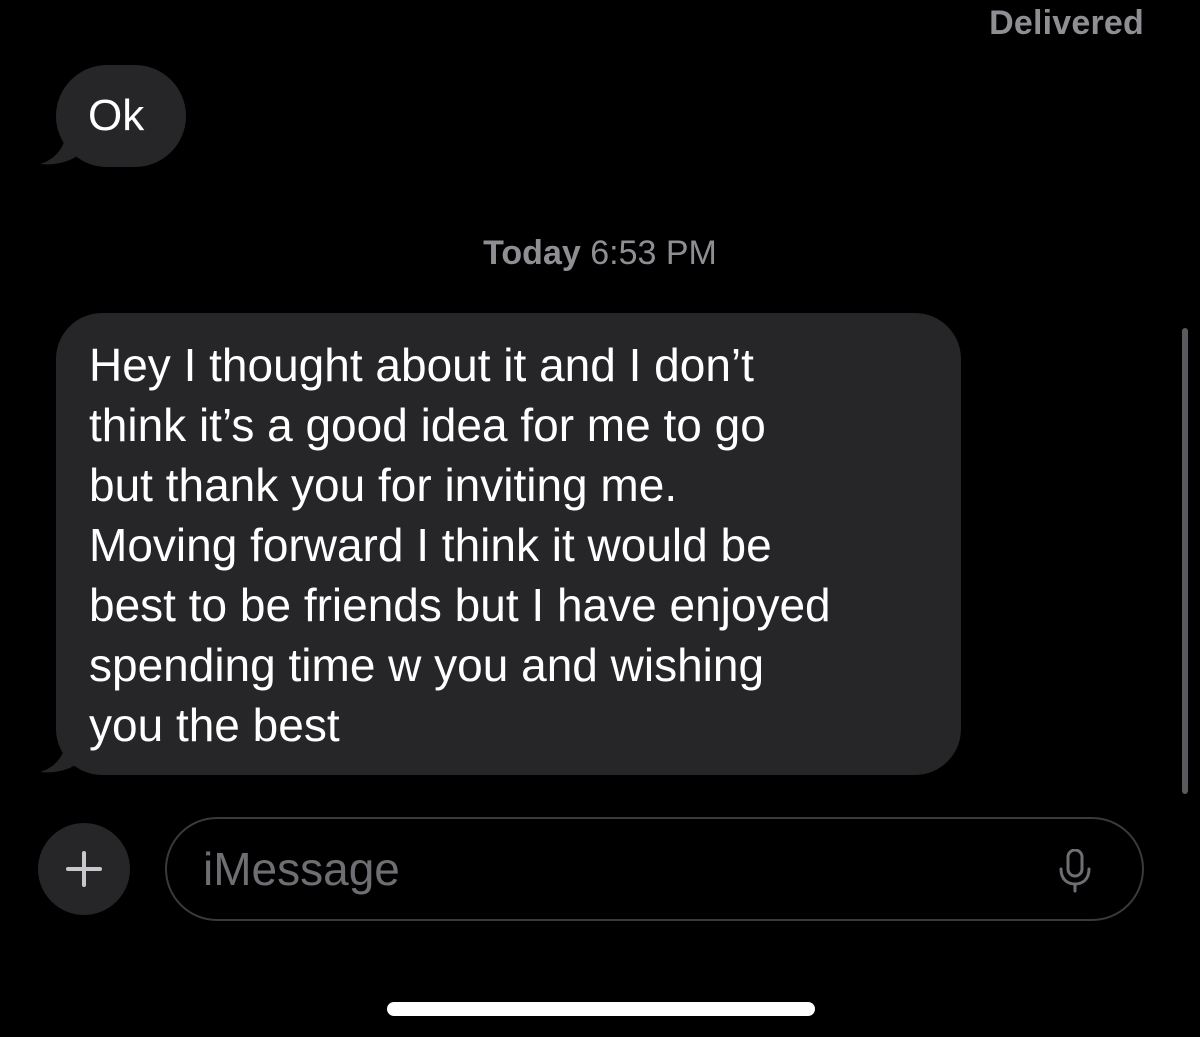  What do you see at coordinates (427, 425) in the screenshot?
I see `message-line: think it’s a good idea for me to go` at bounding box center [427, 425].